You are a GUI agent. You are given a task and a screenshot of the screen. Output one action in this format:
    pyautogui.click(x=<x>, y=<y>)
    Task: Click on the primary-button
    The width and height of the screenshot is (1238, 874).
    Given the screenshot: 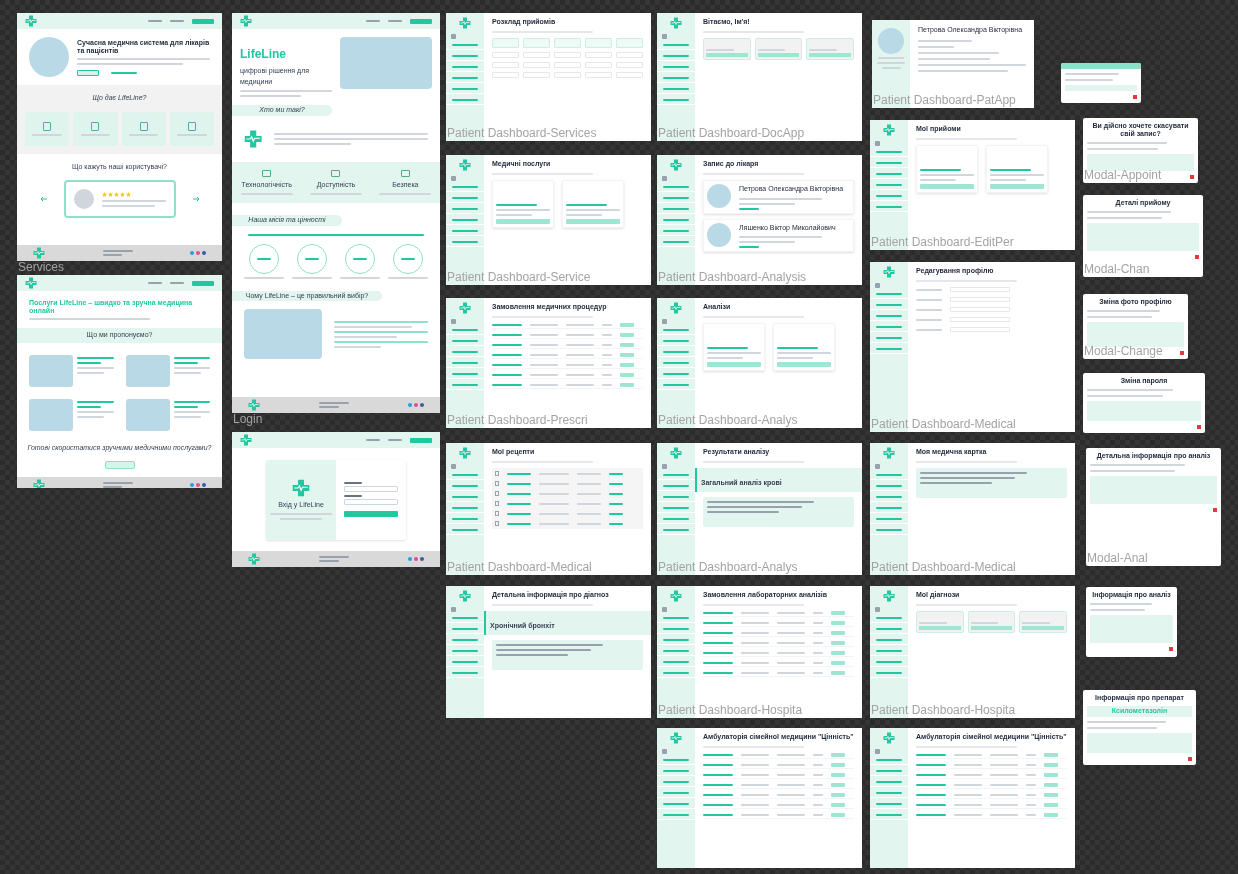 What is the action you would take?
    pyautogui.click(x=88, y=72)
    